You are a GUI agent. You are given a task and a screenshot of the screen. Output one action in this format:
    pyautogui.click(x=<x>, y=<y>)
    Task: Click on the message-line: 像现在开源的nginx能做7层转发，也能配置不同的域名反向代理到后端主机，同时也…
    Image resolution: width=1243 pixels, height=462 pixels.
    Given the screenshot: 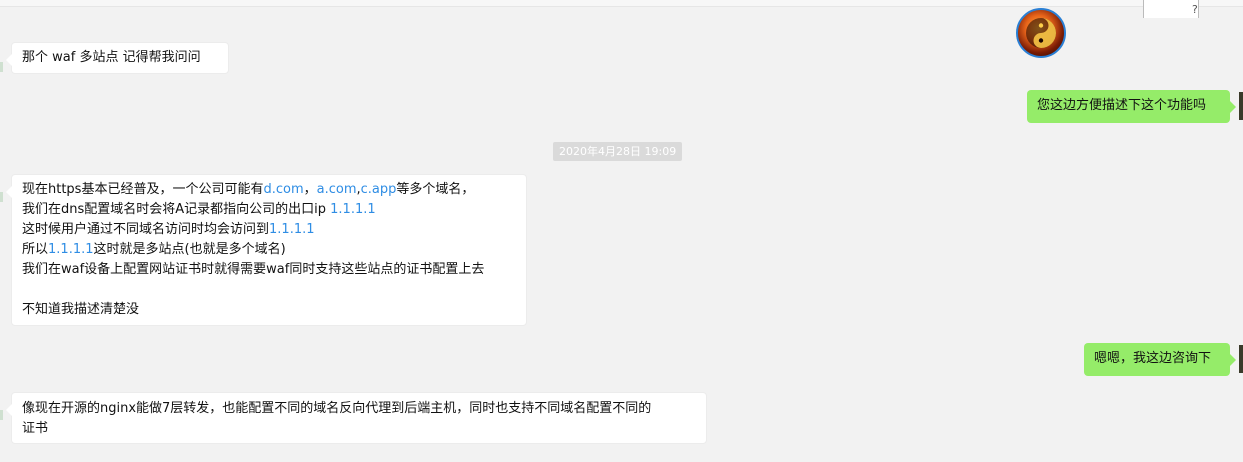 What is the action you would take?
    pyautogui.click(x=337, y=408)
    